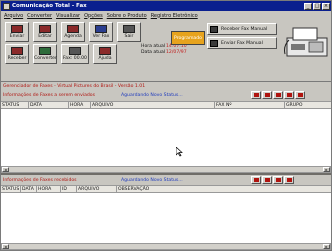  I want to click on clock-panel: Hora atual 14:07:10 Data atual 12/07/97, so click(171, 54).